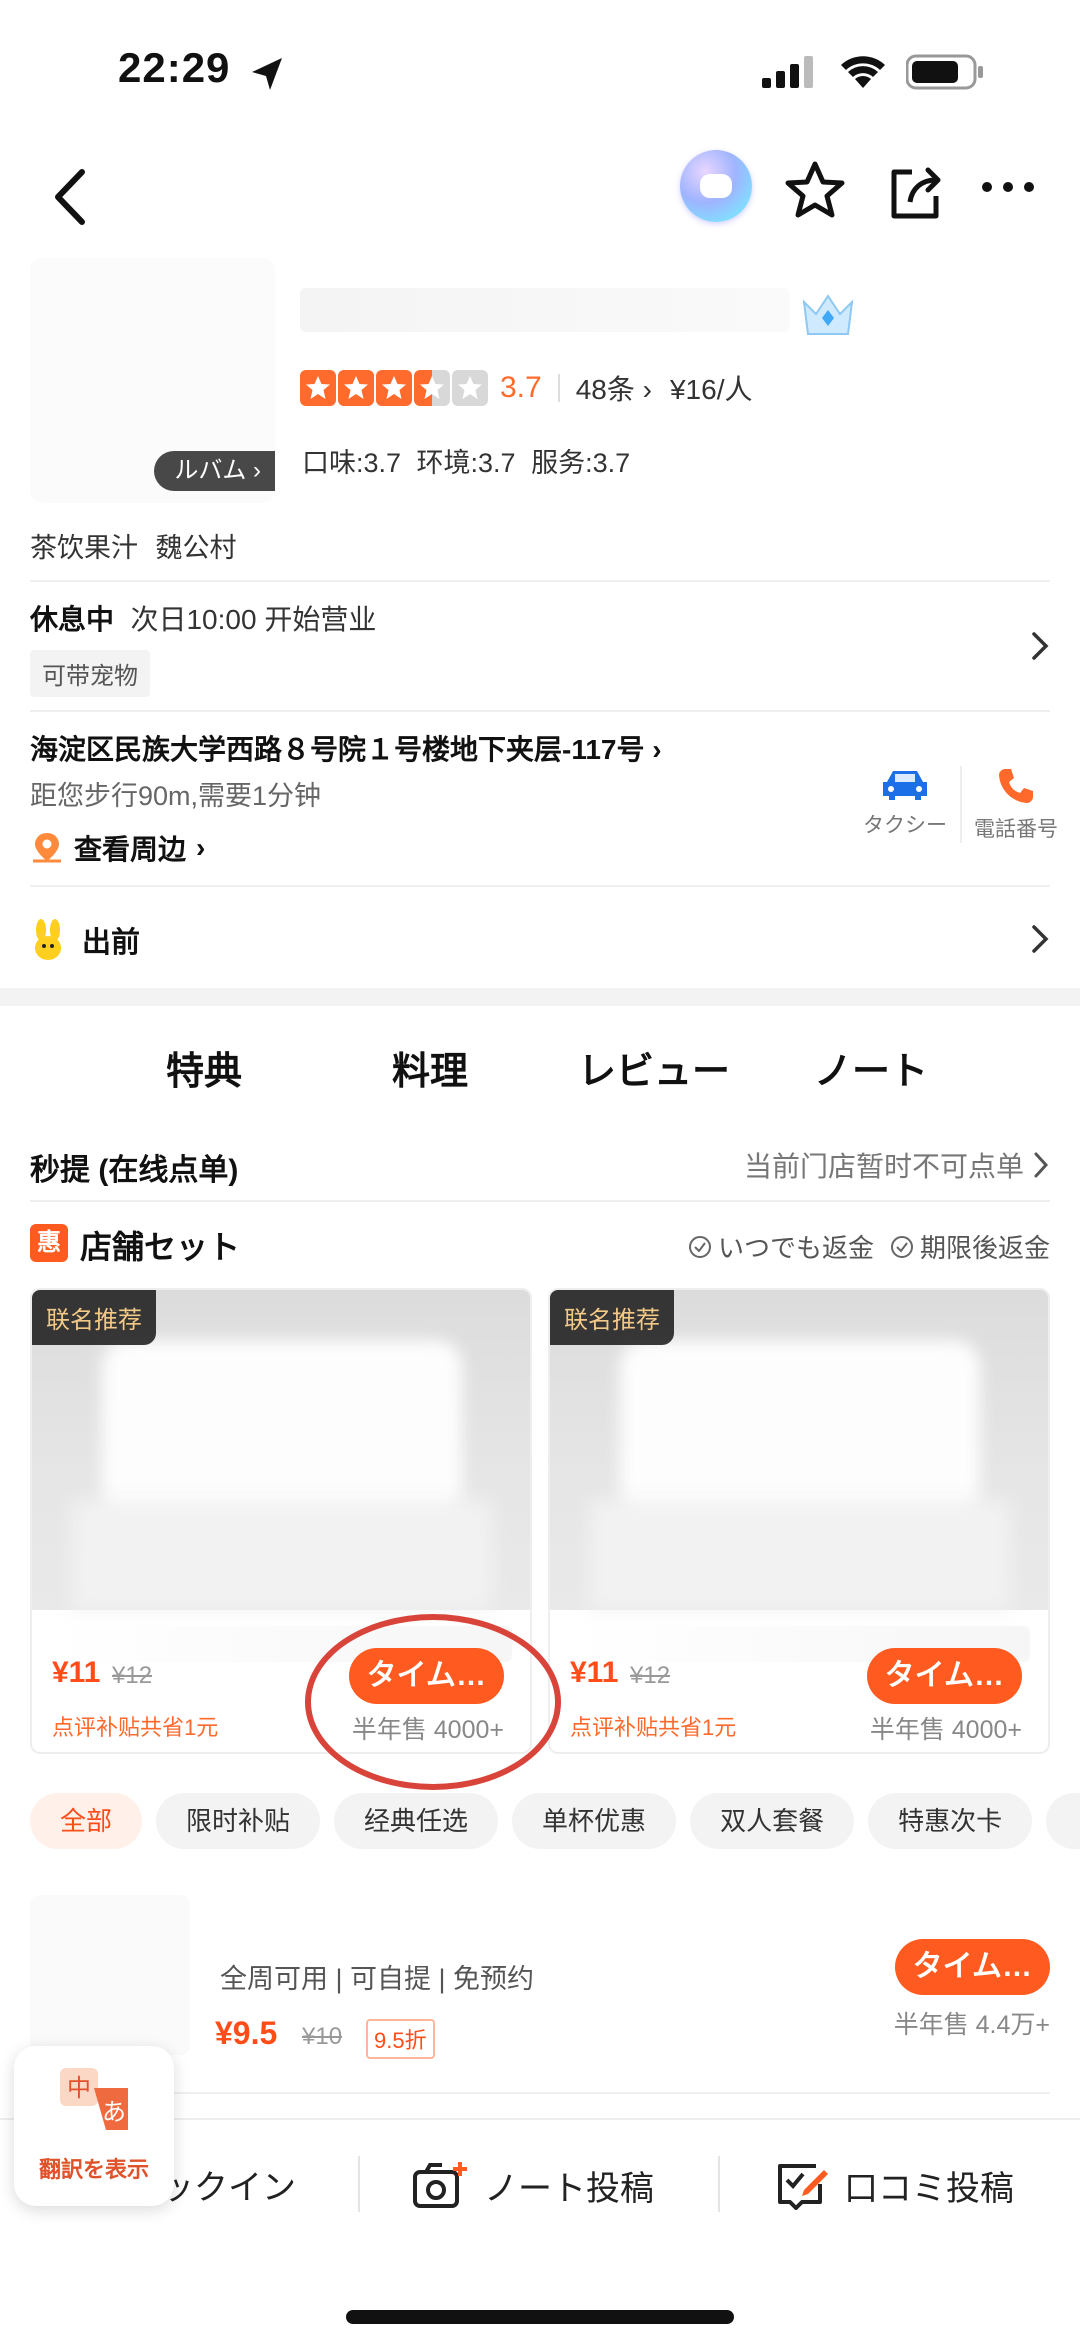 The width and height of the screenshot is (1080, 2341). I want to click on address-link: 海淀区民族大学西路８号院１号楼地下夹层-117号 ›, so click(540, 748).